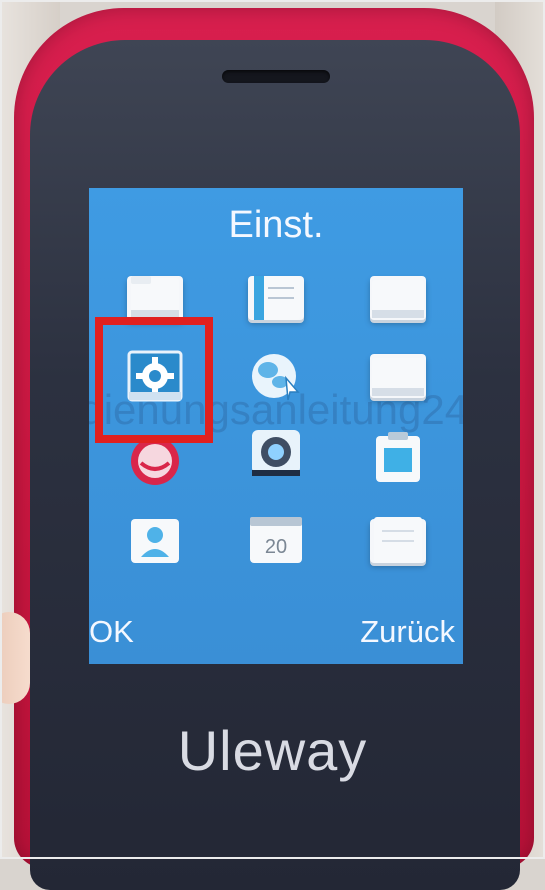 The width and height of the screenshot is (545, 890). I want to click on app-notebook, so click(276, 298).